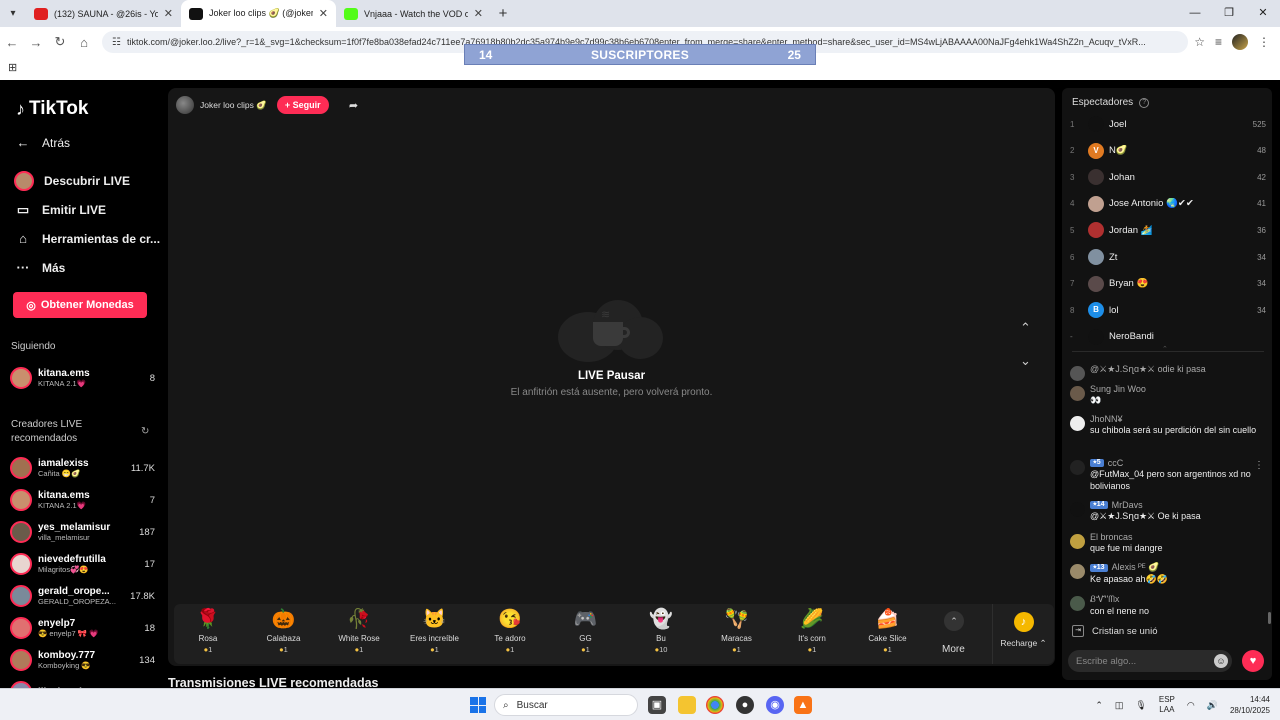 The image size is (1280, 720). I want to click on refresh-icon: ↻, so click(145, 431).